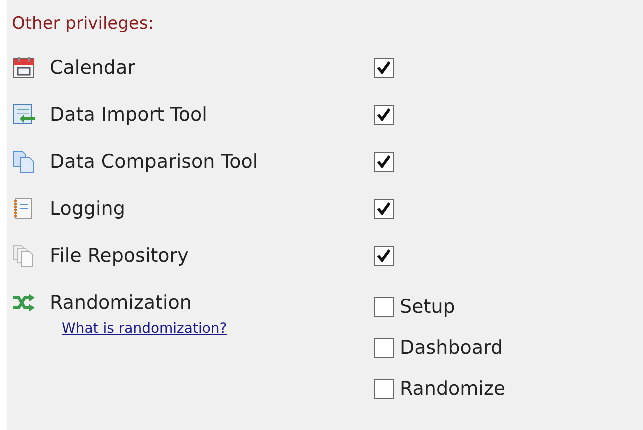 Image resolution: width=643 pixels, height=430 pixels. I want to click on privilege-label: Data Comparison Tool, so click(154, 162).